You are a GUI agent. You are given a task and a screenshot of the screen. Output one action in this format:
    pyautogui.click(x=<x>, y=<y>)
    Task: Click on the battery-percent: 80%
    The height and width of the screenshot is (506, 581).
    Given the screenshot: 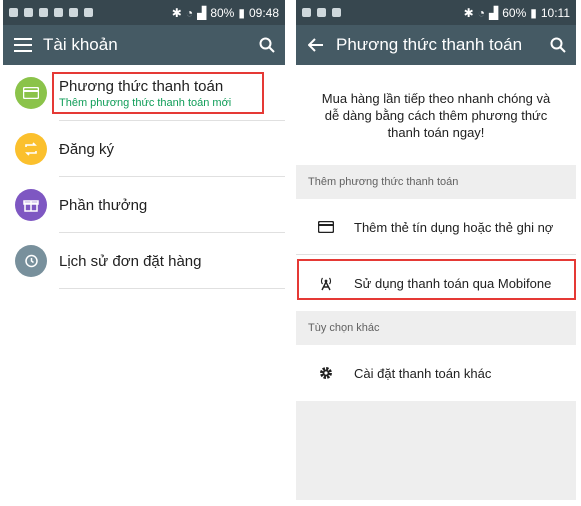 What is the action you would take?
    pyautogui.click(x=222, y=12)
    